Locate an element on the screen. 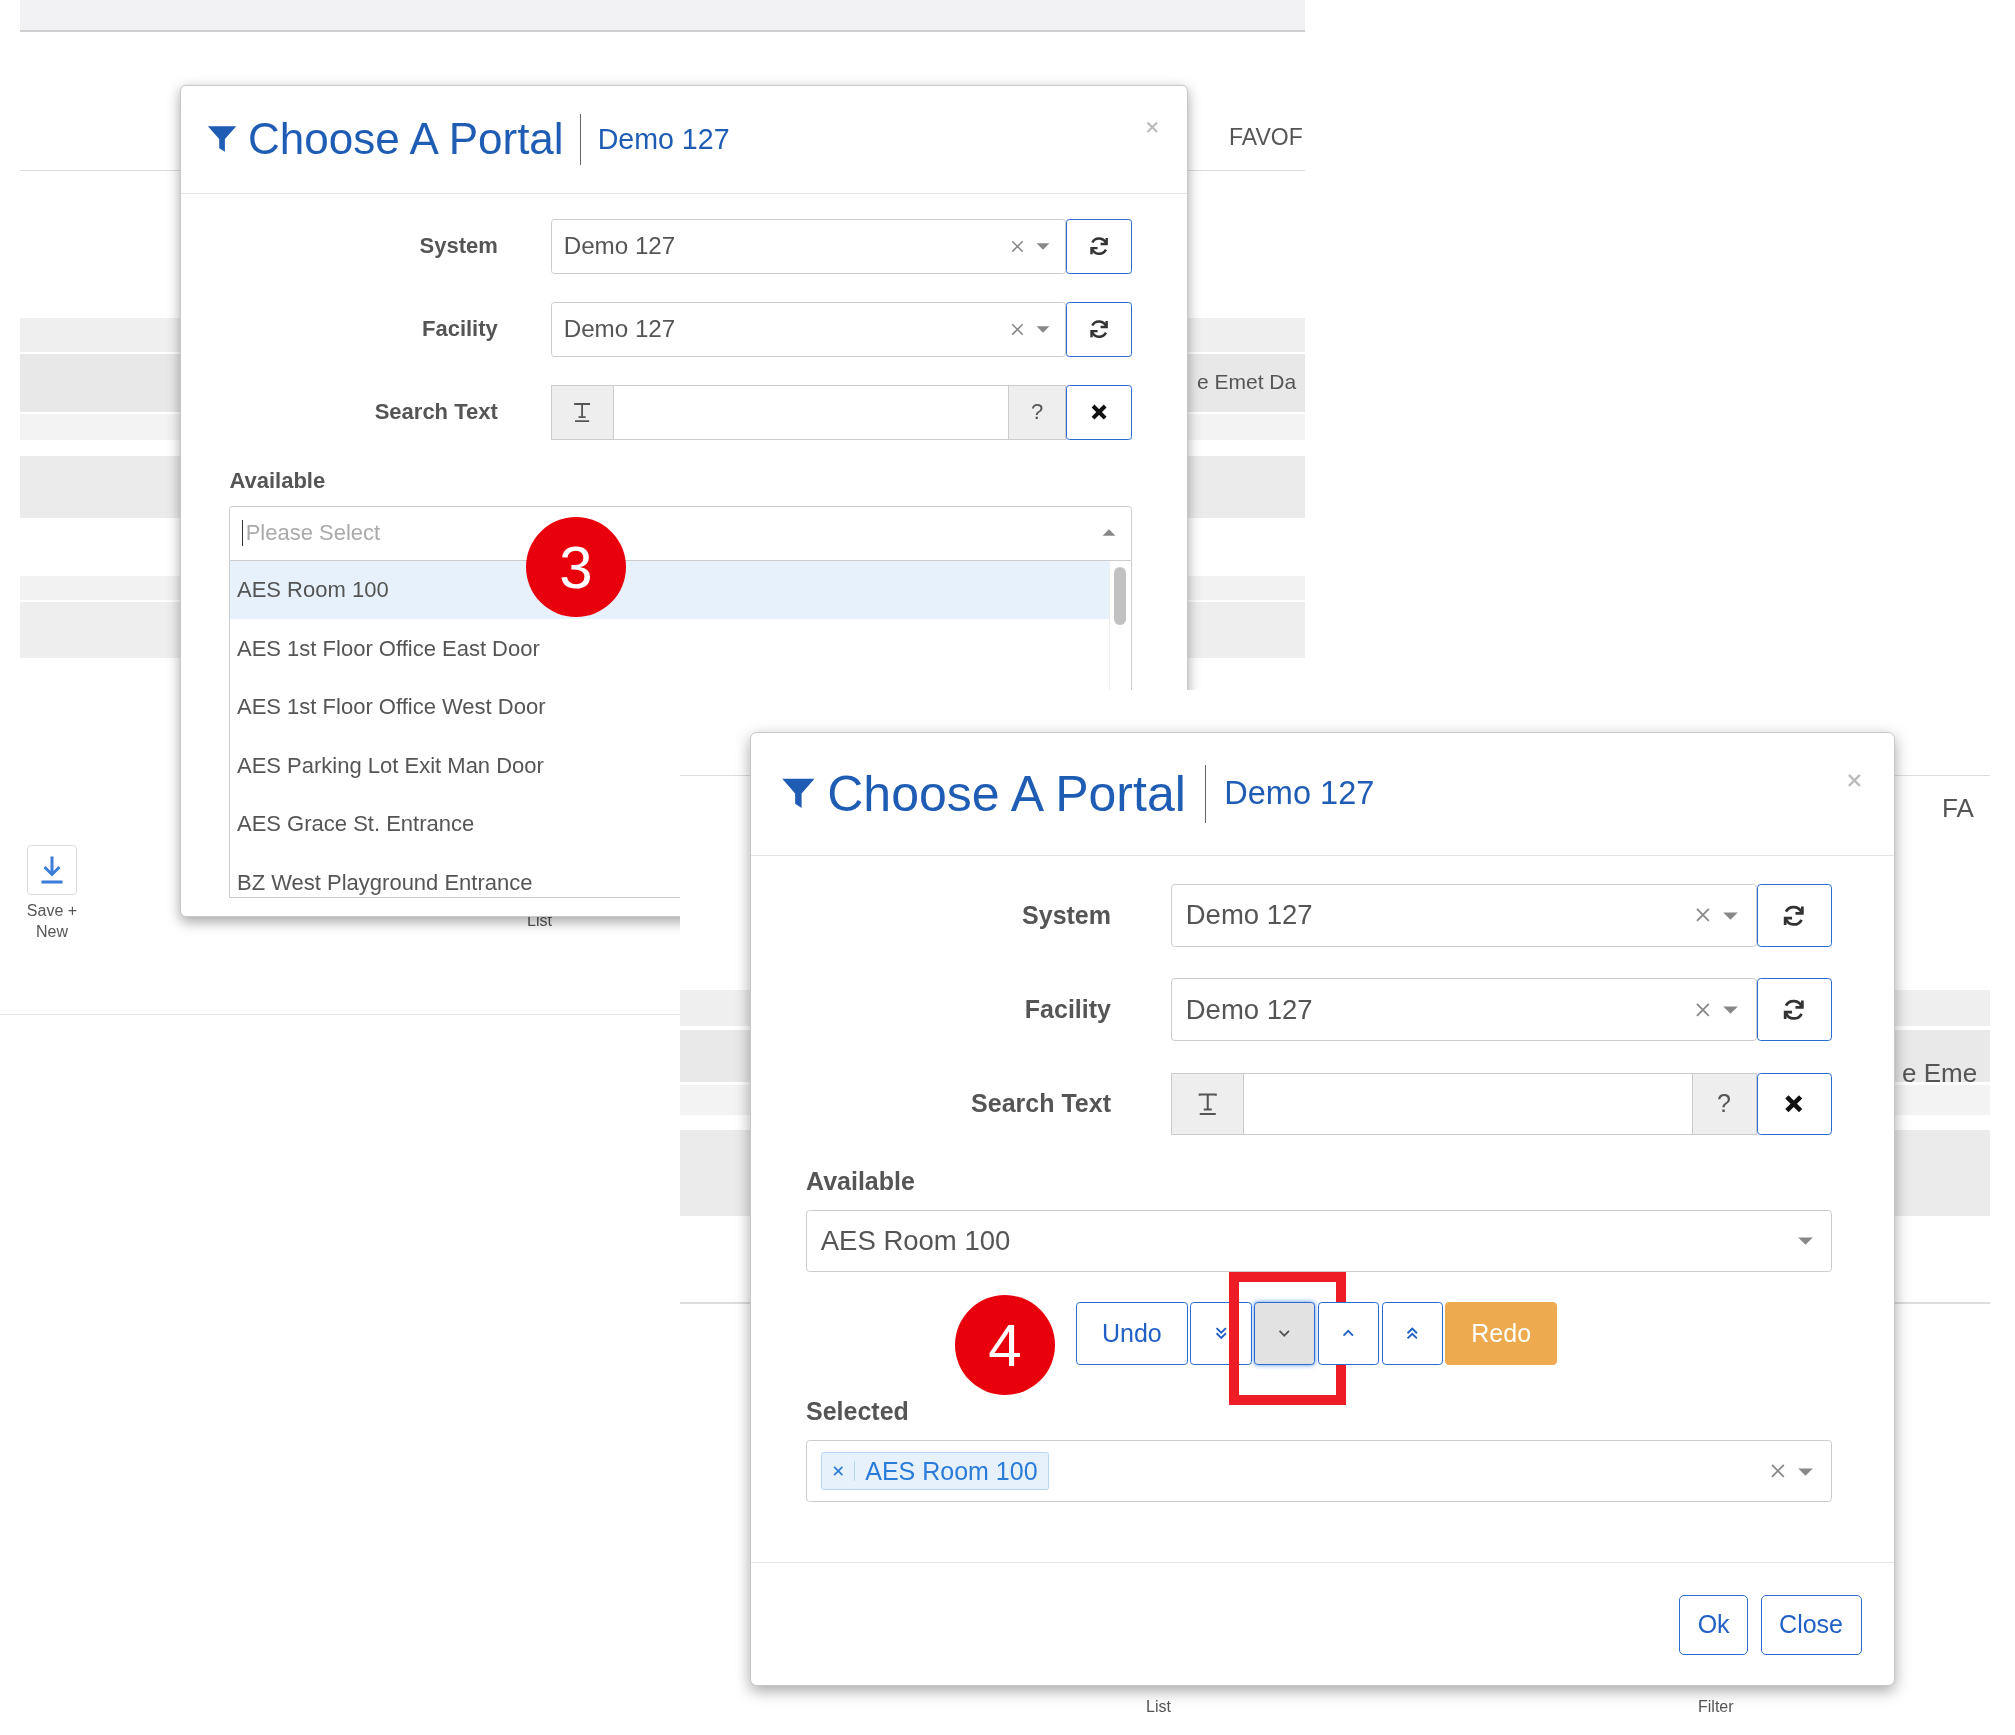 The height and width of the screenshot is (1735, 2015). dropdown-option: AES 1st Floor Office East Door is located at coordinates (669, 648).